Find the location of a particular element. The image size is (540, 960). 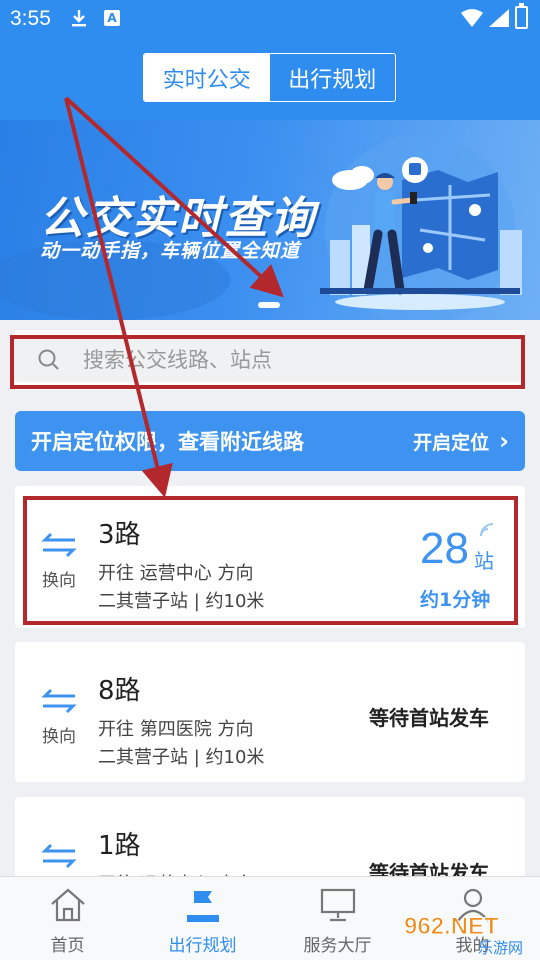

enable-location-button: 开启定位 › is located at coordinates (461, 441).